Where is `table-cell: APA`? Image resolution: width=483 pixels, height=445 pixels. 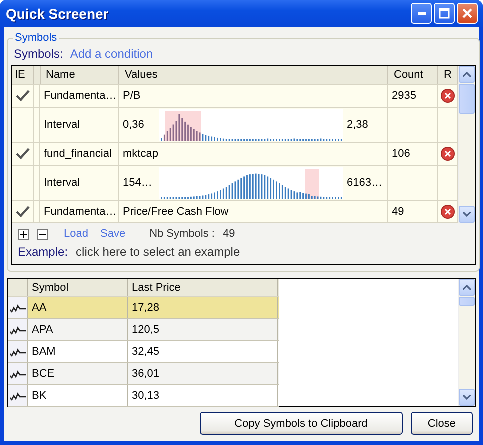 table-cell: APA is located at coordinates (78, 329).